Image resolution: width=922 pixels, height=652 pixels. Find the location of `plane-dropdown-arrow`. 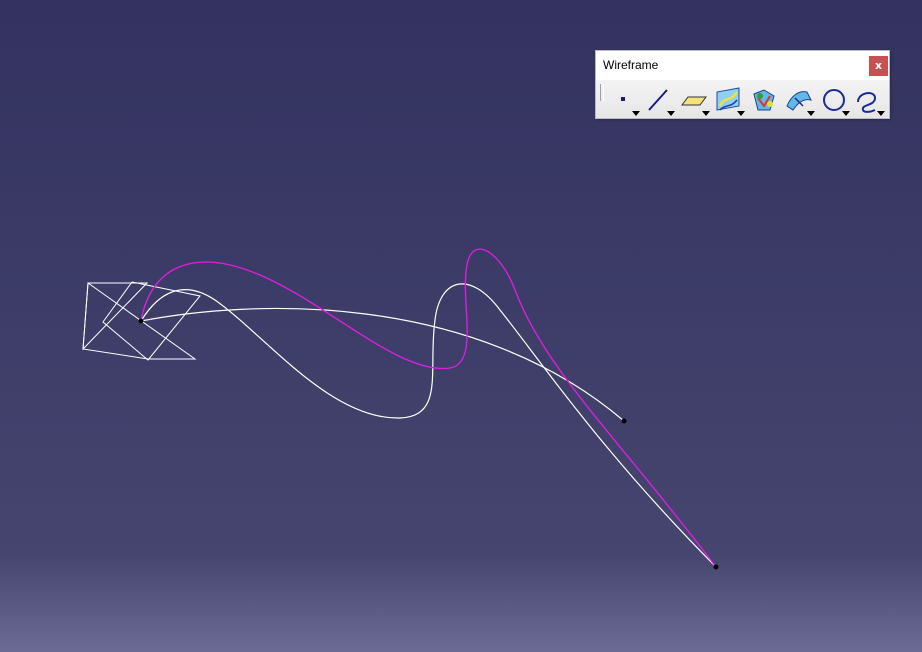

plane-dropdown-arrow is located at coordinates (706, 113).